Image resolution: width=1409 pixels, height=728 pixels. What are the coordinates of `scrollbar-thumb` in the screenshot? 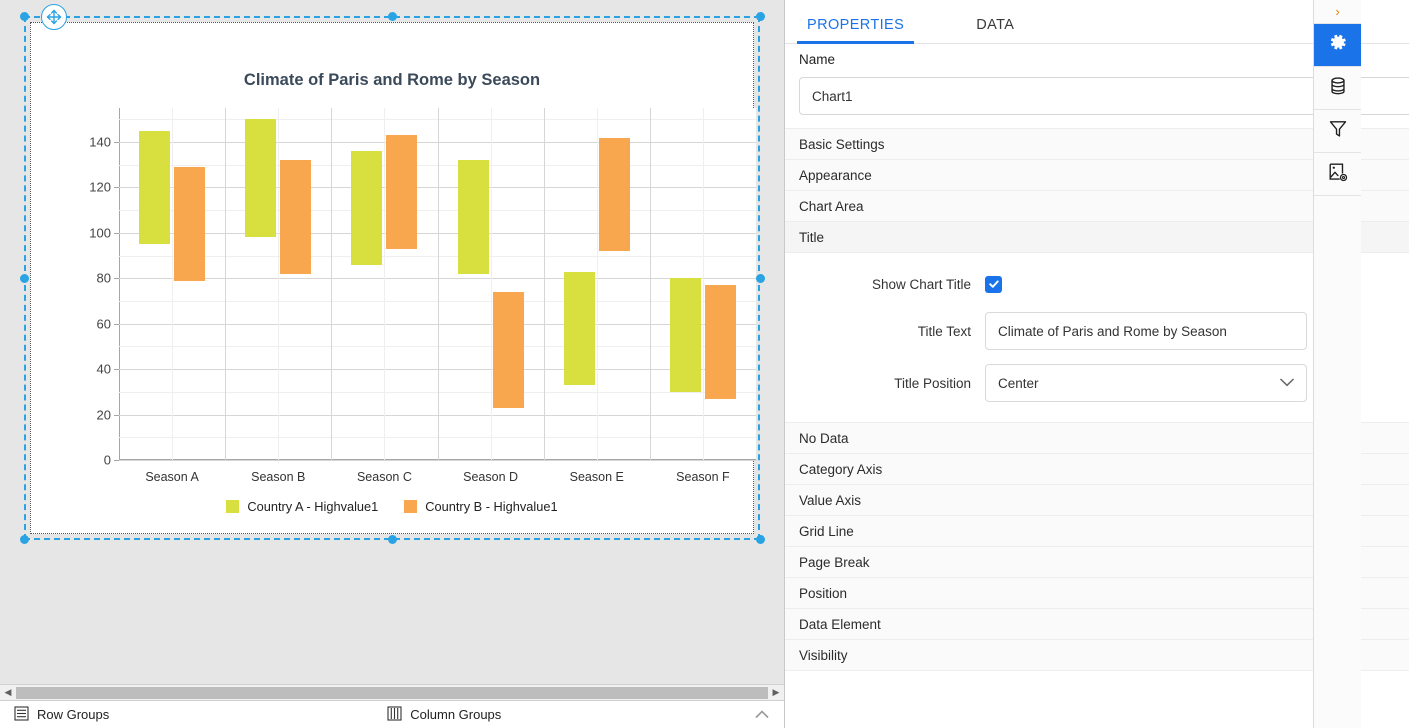 It's located at (392, 692).